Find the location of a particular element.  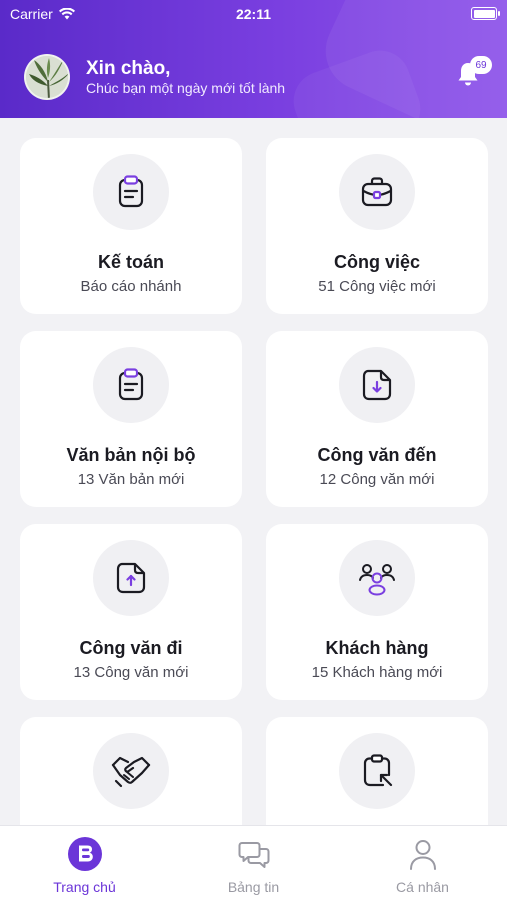

card-tasks is located at coordinates (377, 771).